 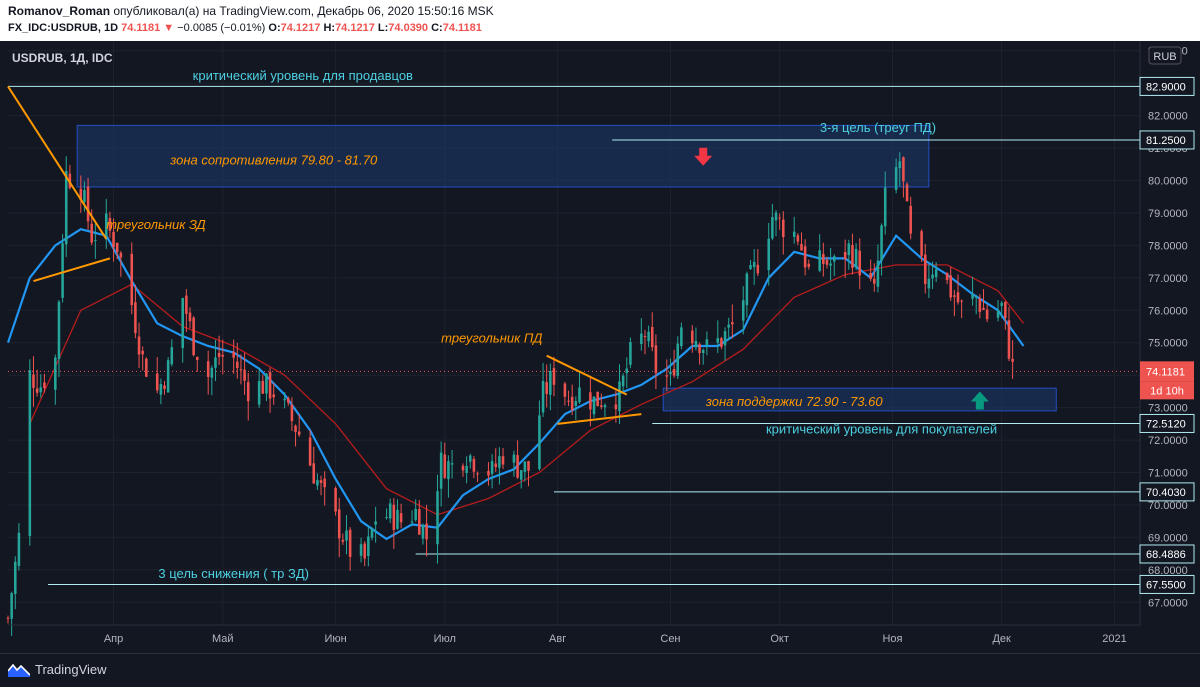 I want to click on high-label: H:, so click(x=329, y=28).